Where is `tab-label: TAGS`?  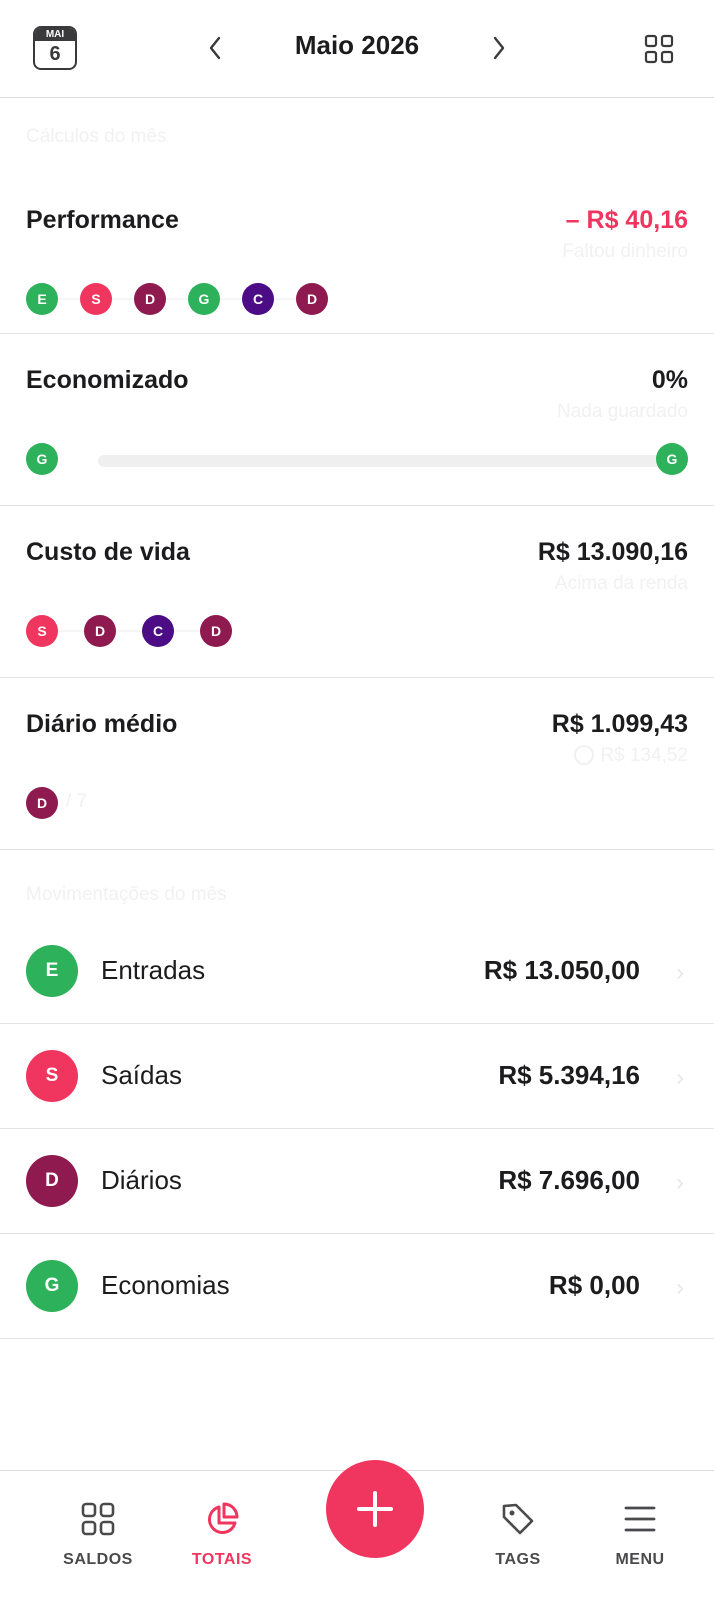 tab-label: TAGS is located at coordinates (518, 1559).